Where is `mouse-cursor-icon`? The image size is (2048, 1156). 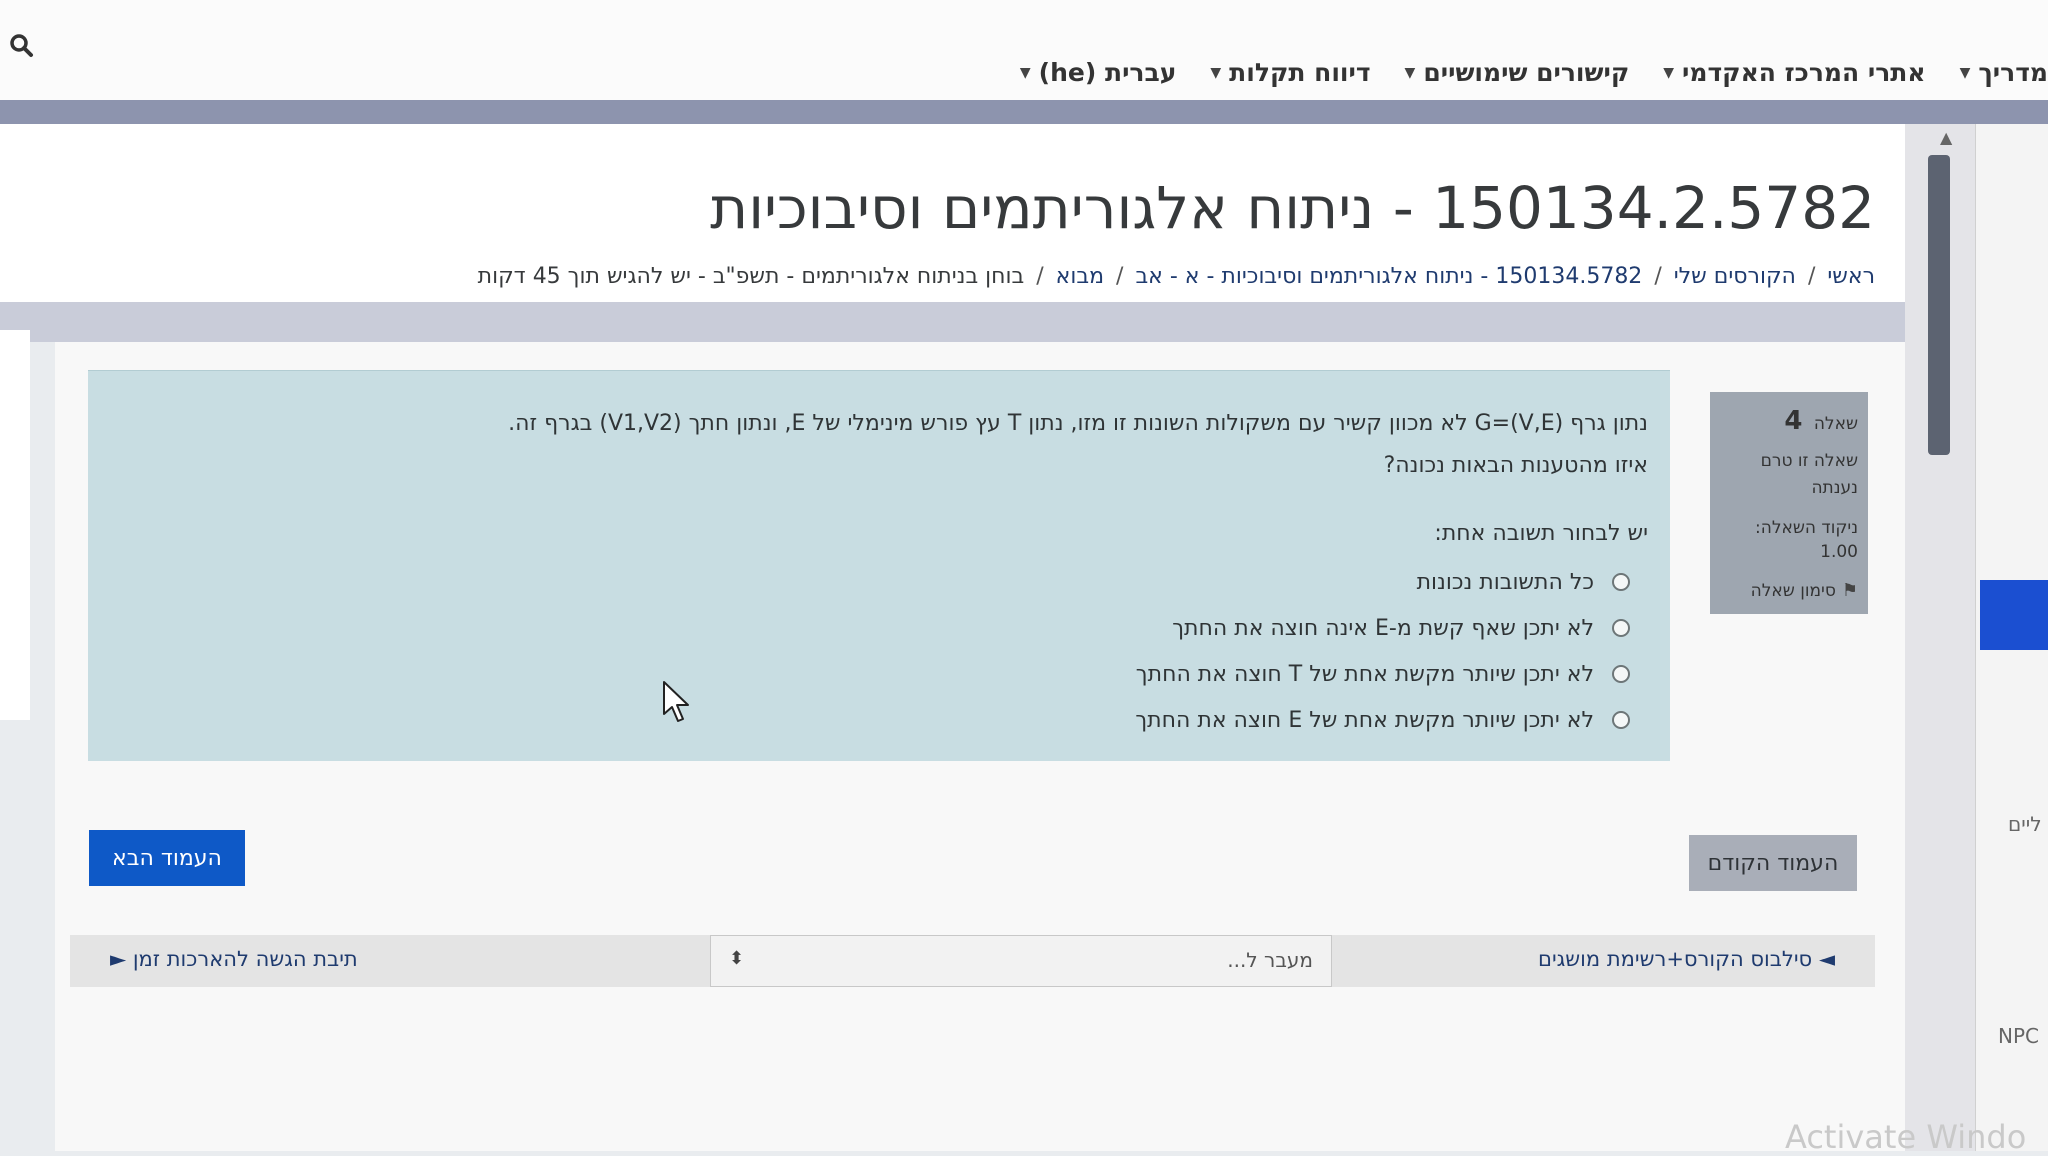 mouse-cursor-icon is located at coordinates (676, 701).